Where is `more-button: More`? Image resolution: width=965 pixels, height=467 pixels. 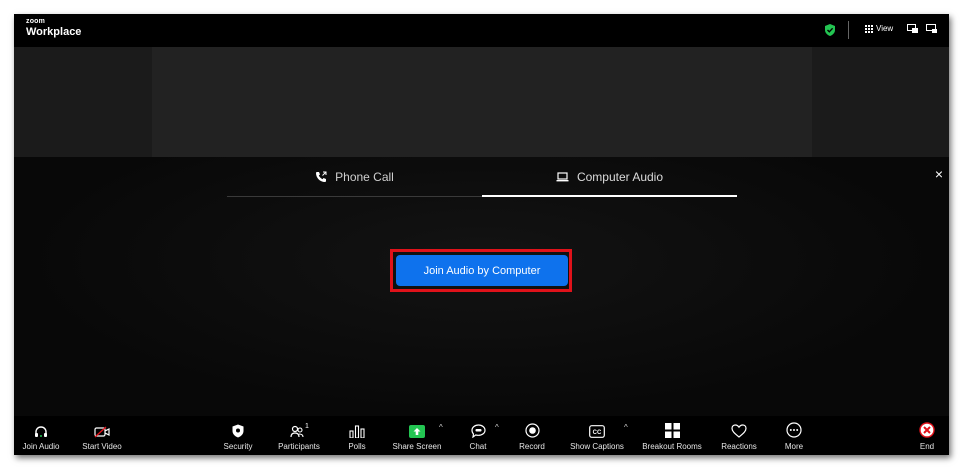
more-button: More is located at coordinates (794, 435).